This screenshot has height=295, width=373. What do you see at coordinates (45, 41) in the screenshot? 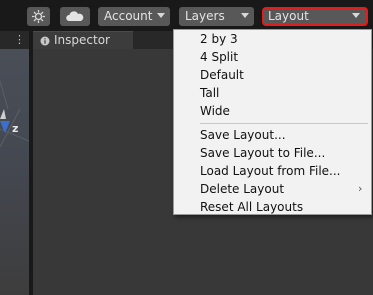
I see `info-icon` at bounding box center [45, 41].